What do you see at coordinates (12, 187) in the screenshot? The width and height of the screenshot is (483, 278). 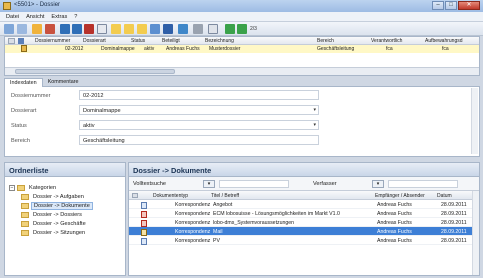 I see `collapse-icon: −` at bounding box center [12, 187].